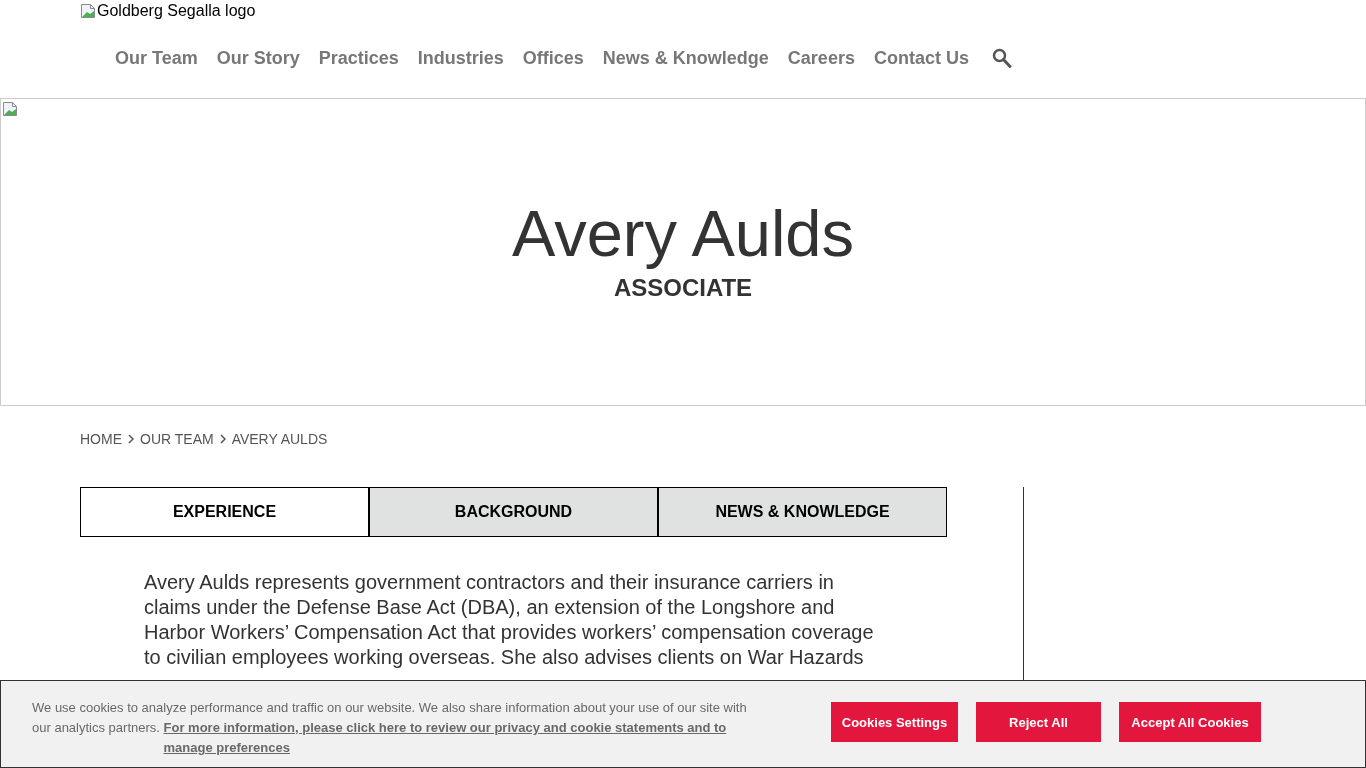  Describe the element at coordinates (1001, 58) in the screenshot. I see `search-icon` at that location.